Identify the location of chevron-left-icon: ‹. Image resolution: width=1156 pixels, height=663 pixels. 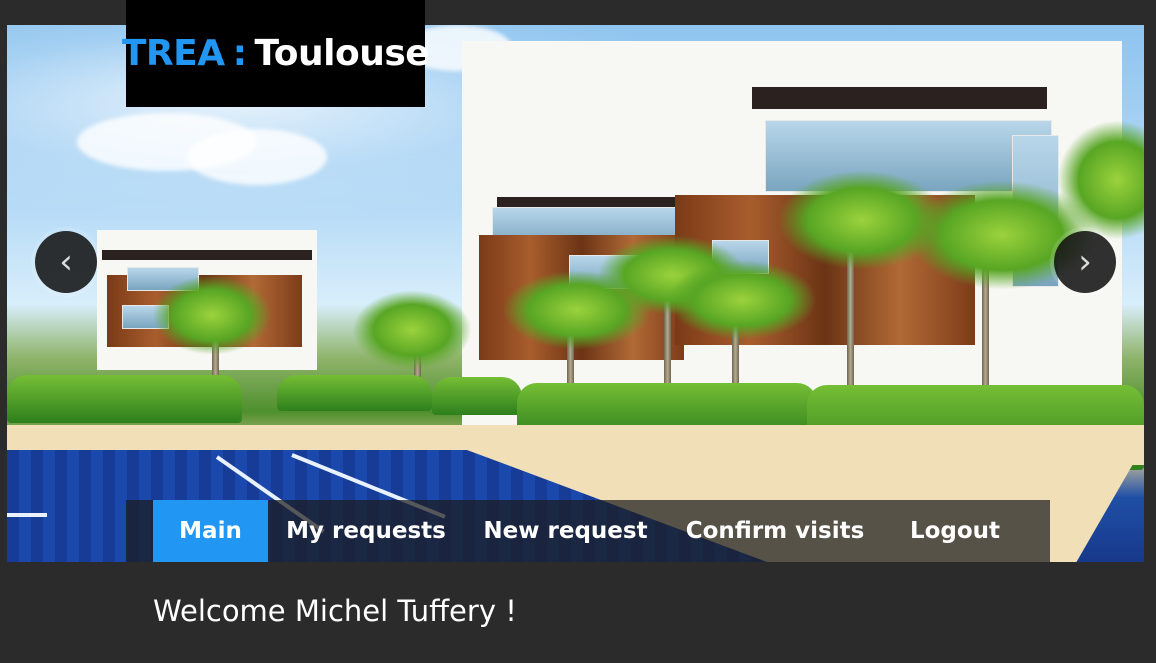
(66, 262).